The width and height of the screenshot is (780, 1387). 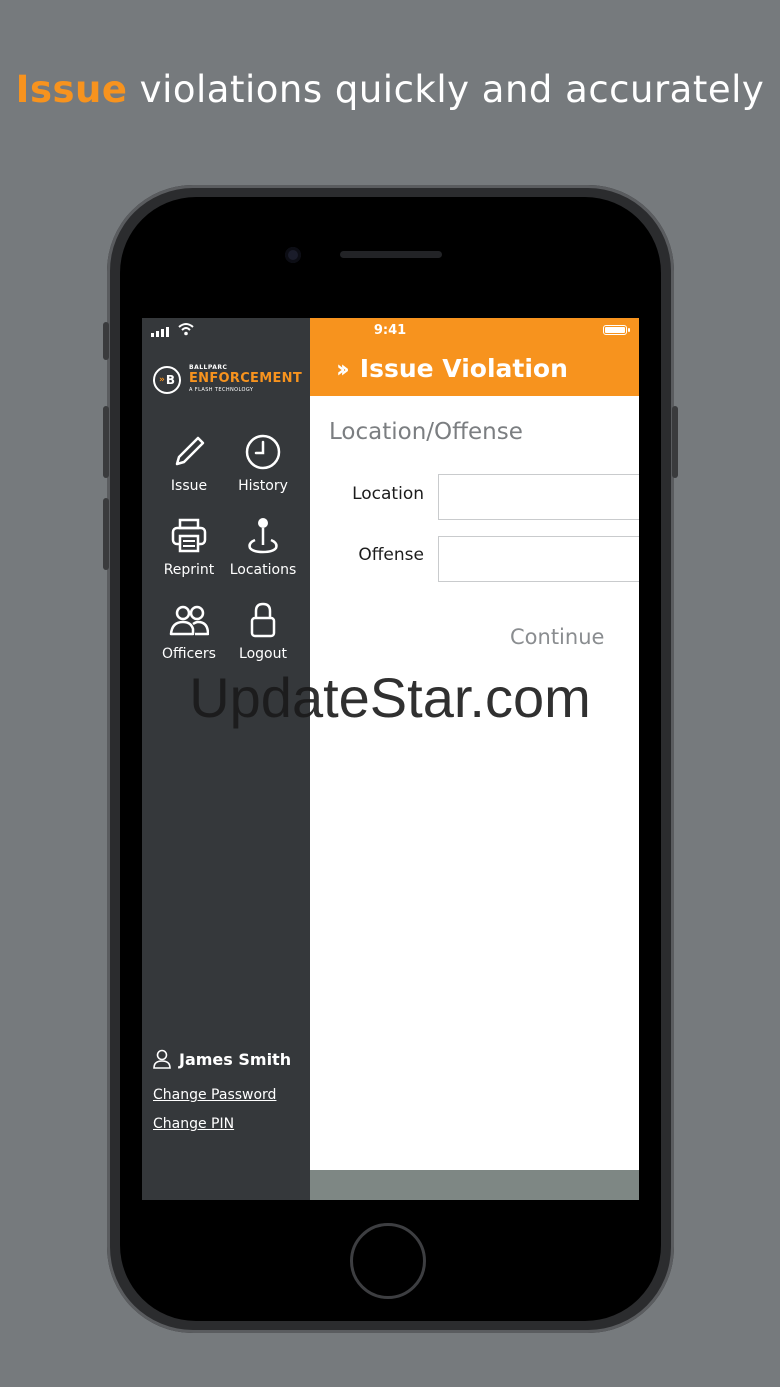 I want to click on printer-icon, so click(x=189, y=535).